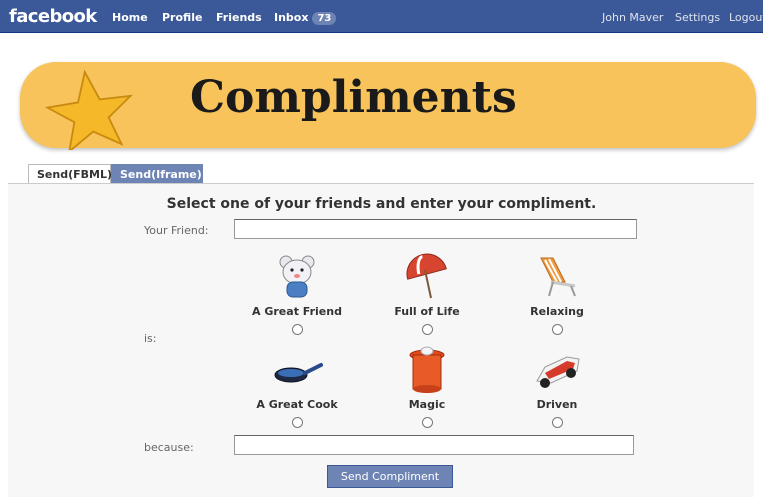  I want to click on because-input, so click(434, 445).